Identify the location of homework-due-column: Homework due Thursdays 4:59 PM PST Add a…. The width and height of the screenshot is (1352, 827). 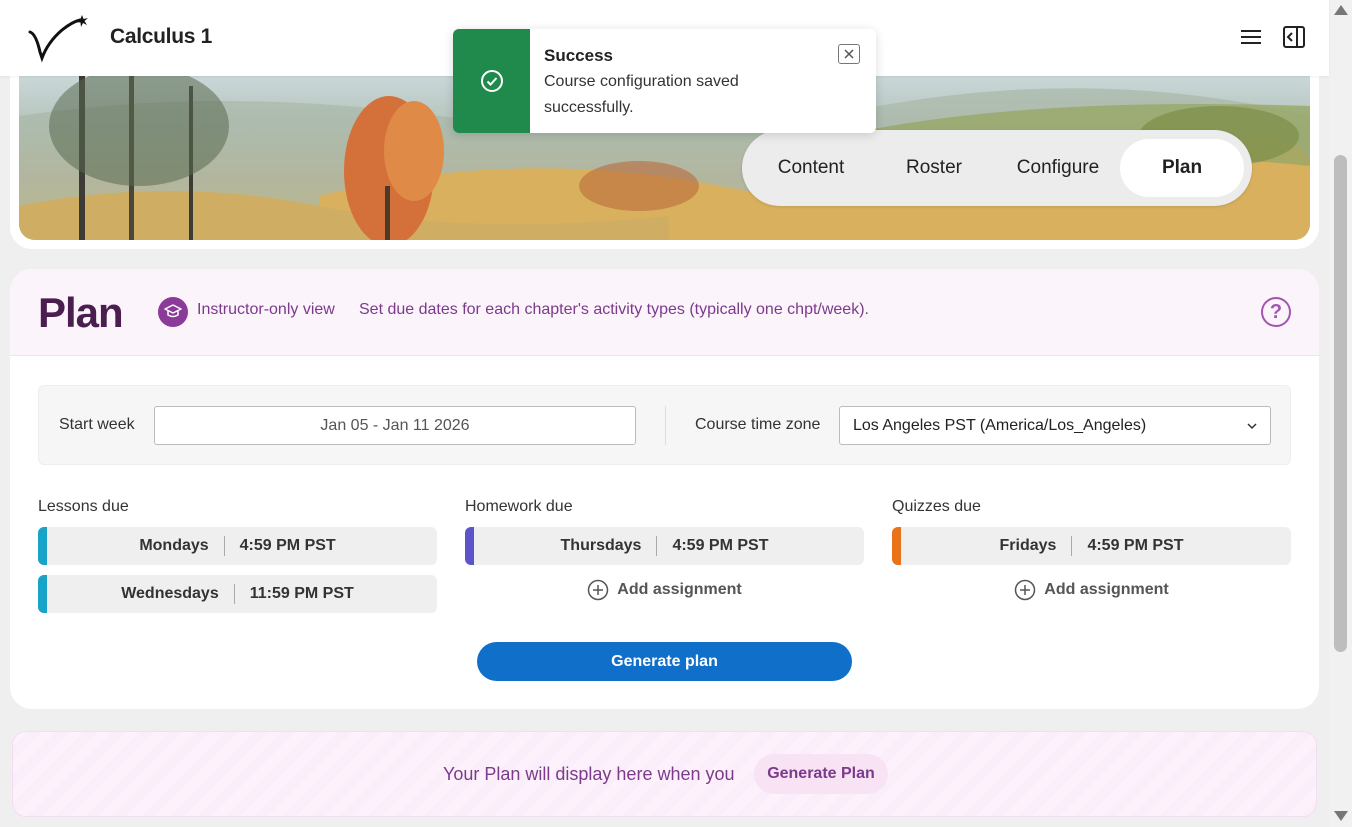
(664, 551).